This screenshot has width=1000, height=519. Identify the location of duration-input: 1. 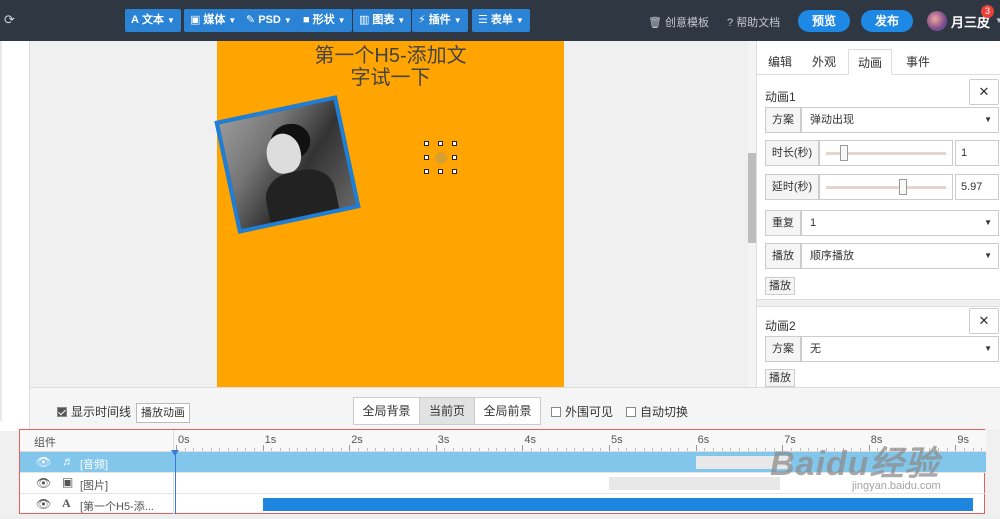
(977, 153).